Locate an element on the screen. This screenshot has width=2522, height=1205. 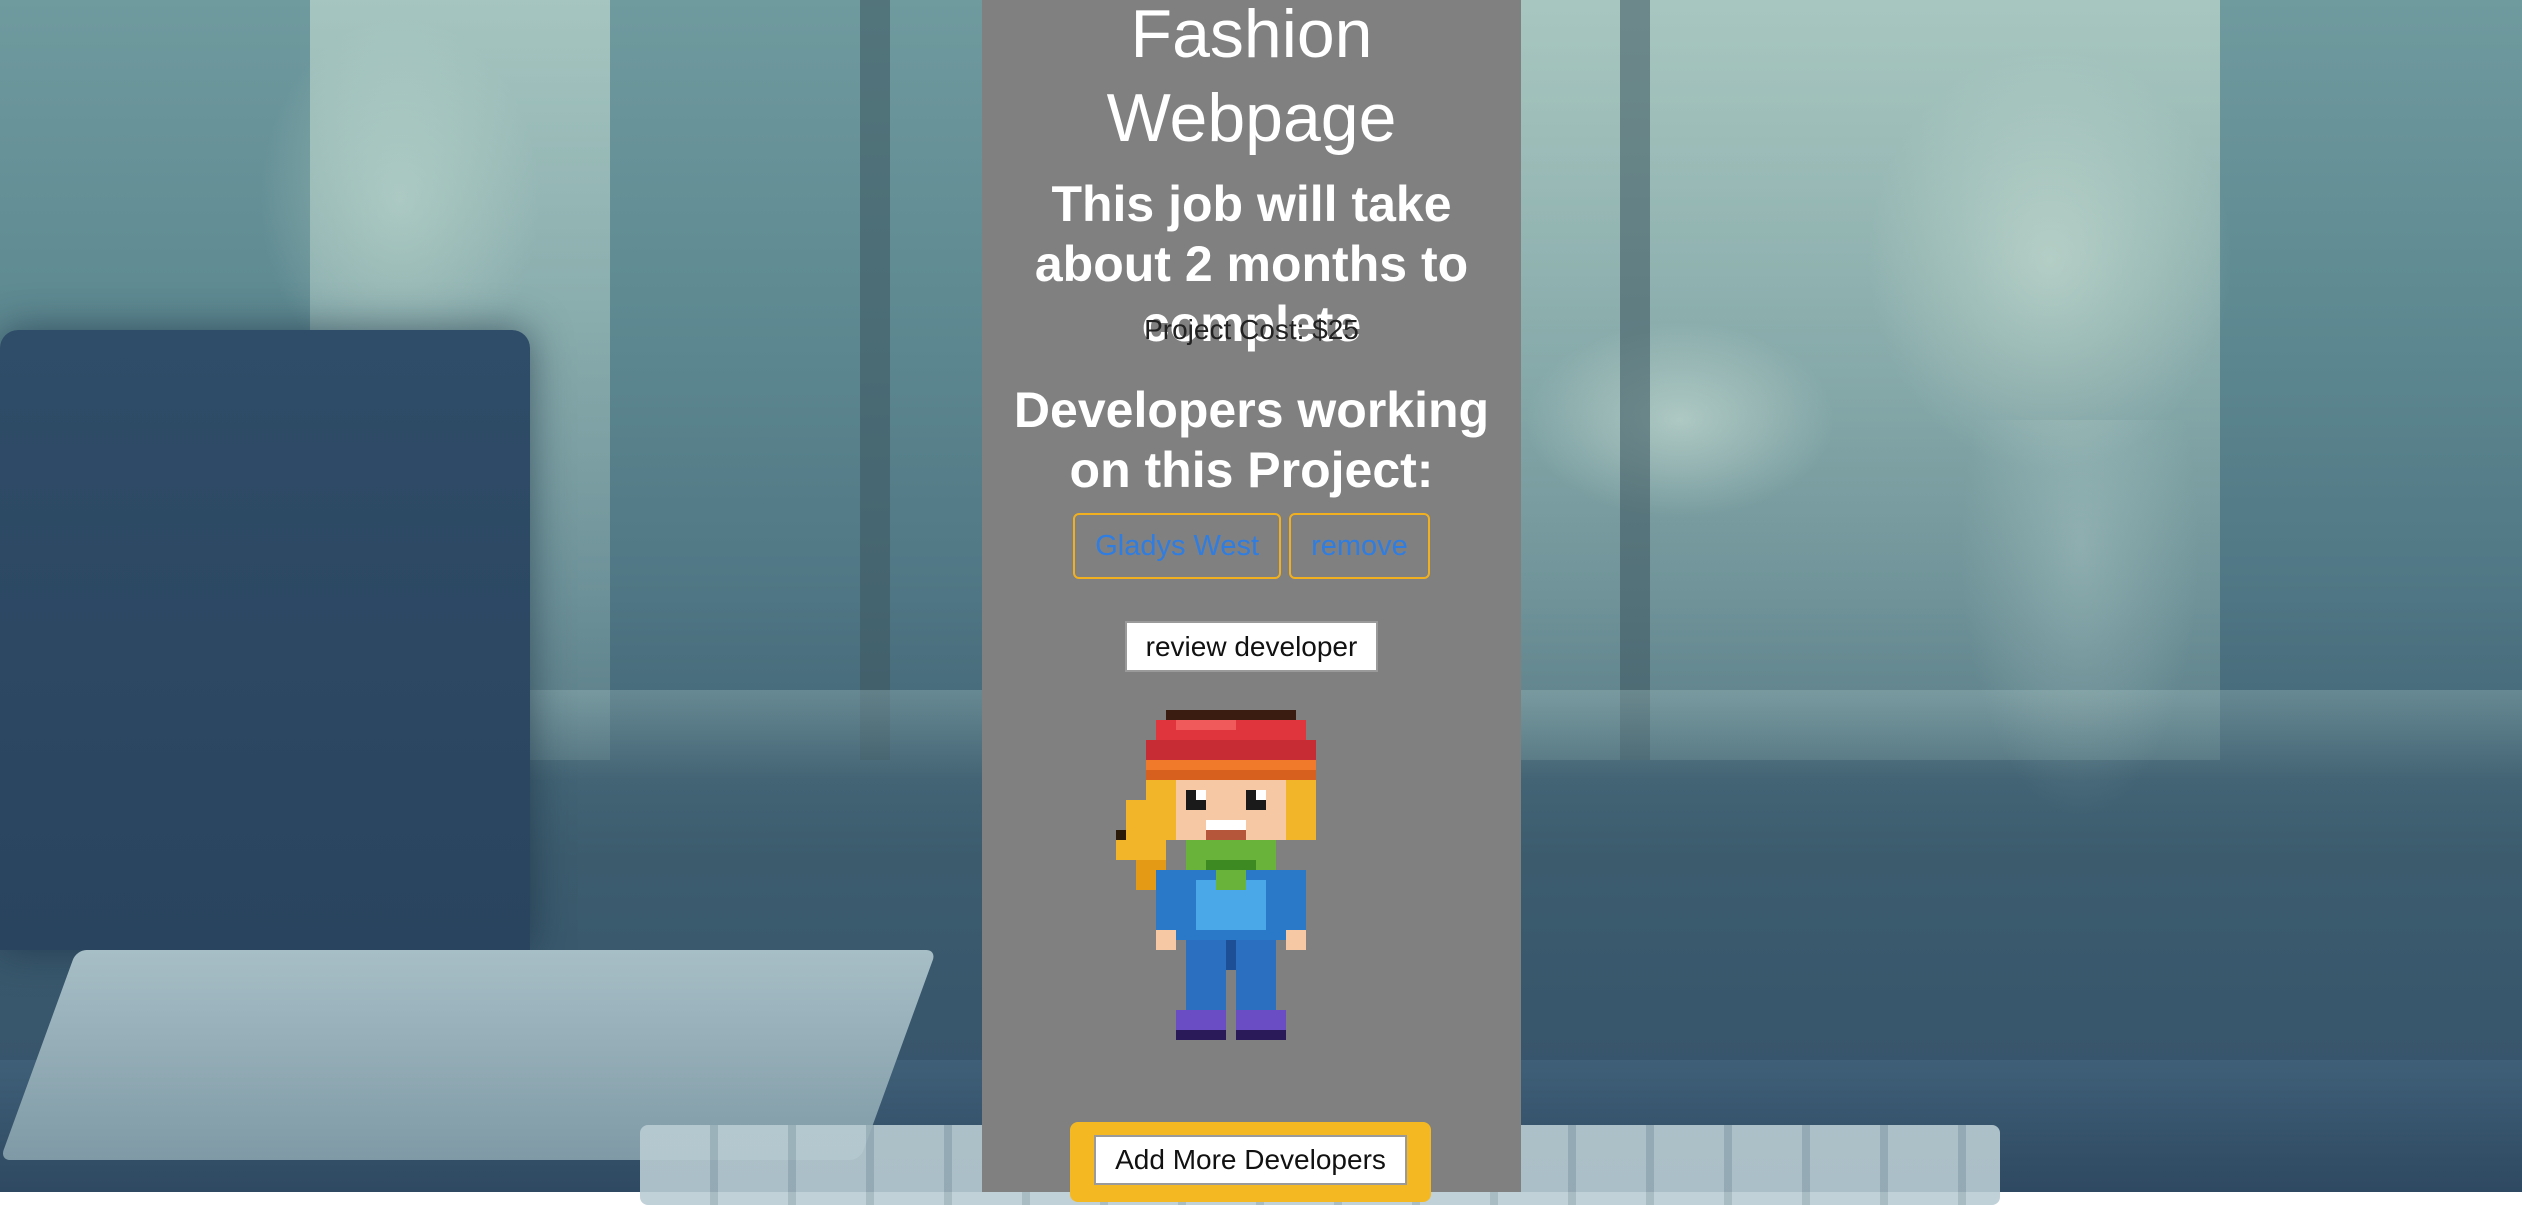
project-title: Fashion Webpage is located at coordinates (1251, 80).